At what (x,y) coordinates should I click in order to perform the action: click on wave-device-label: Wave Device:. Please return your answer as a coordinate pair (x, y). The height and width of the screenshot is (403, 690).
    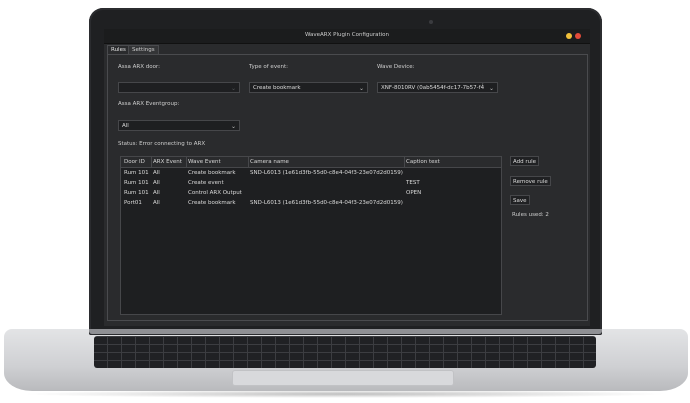
    Looking at the image, I should click on (396, 67).